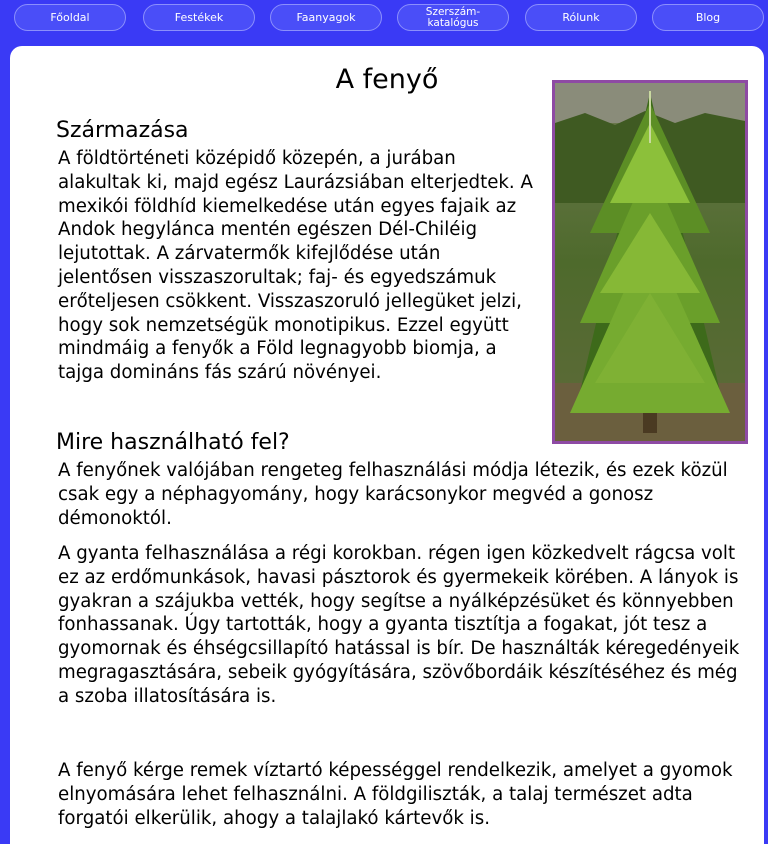 The height and width of the screenshot is (844, 768). Describe the element at coordinates (199, 17) in the screenshot. I see `nav-button-paints: Festékek` at that location.